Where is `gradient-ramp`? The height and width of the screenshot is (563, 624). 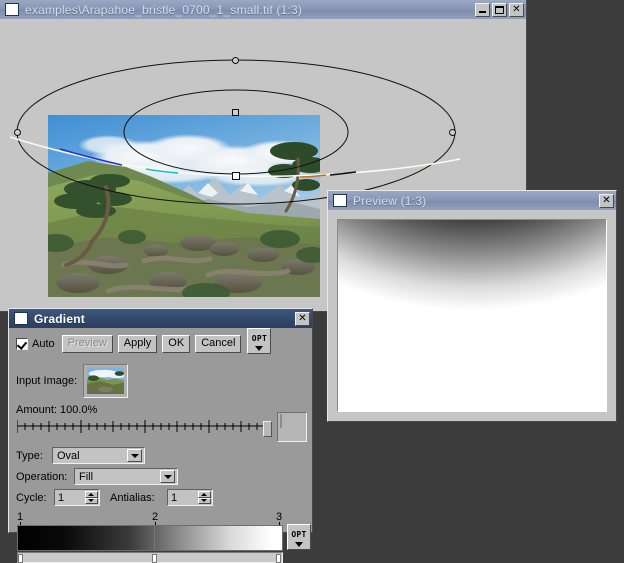 gradient-ramp is located at coordinates (150, 538).